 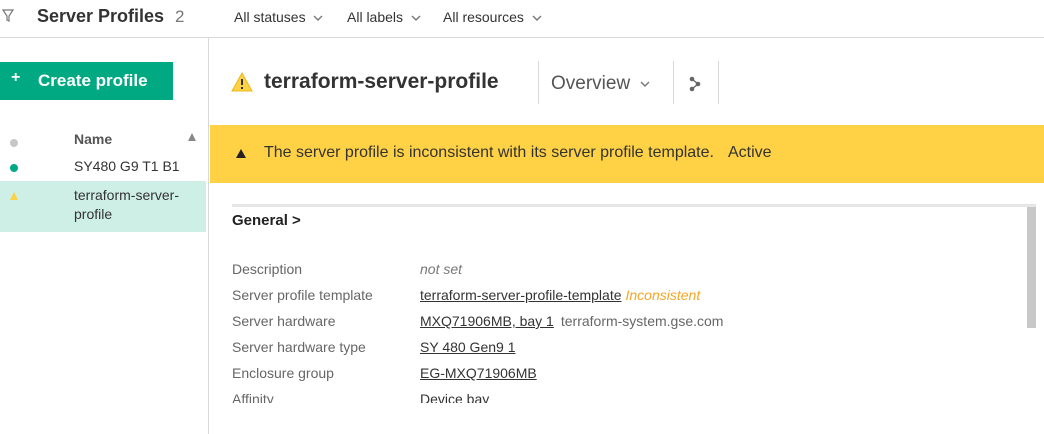 What do you see at coordinates (267, 269) in the screenshot?
I see `description-label: Description` at bounding box center [267, 269].